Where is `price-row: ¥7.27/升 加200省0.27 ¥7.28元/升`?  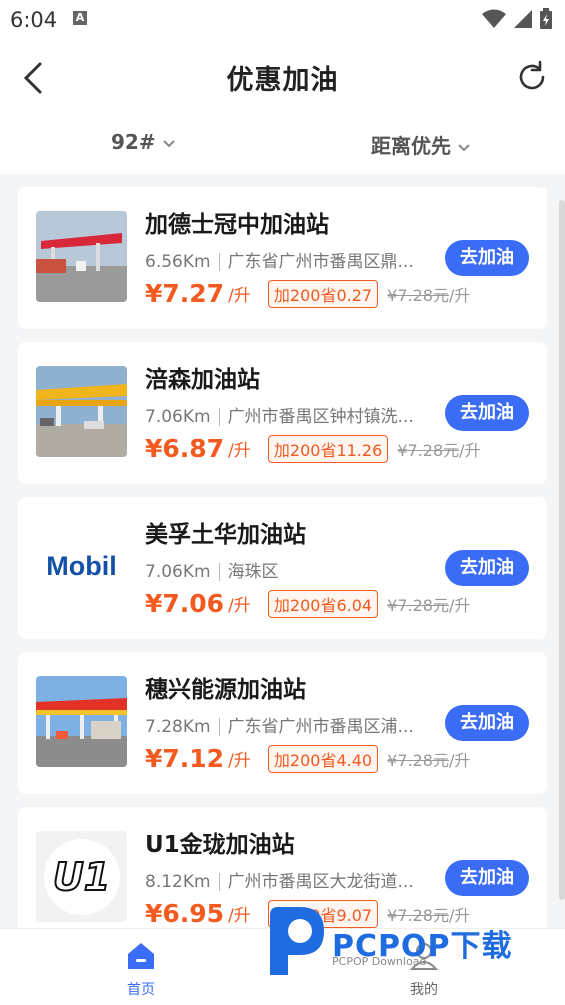 price-row: ¥7.27/升 加200省0.27 ¥7.28元/升 is located at coordinates (307, 293).